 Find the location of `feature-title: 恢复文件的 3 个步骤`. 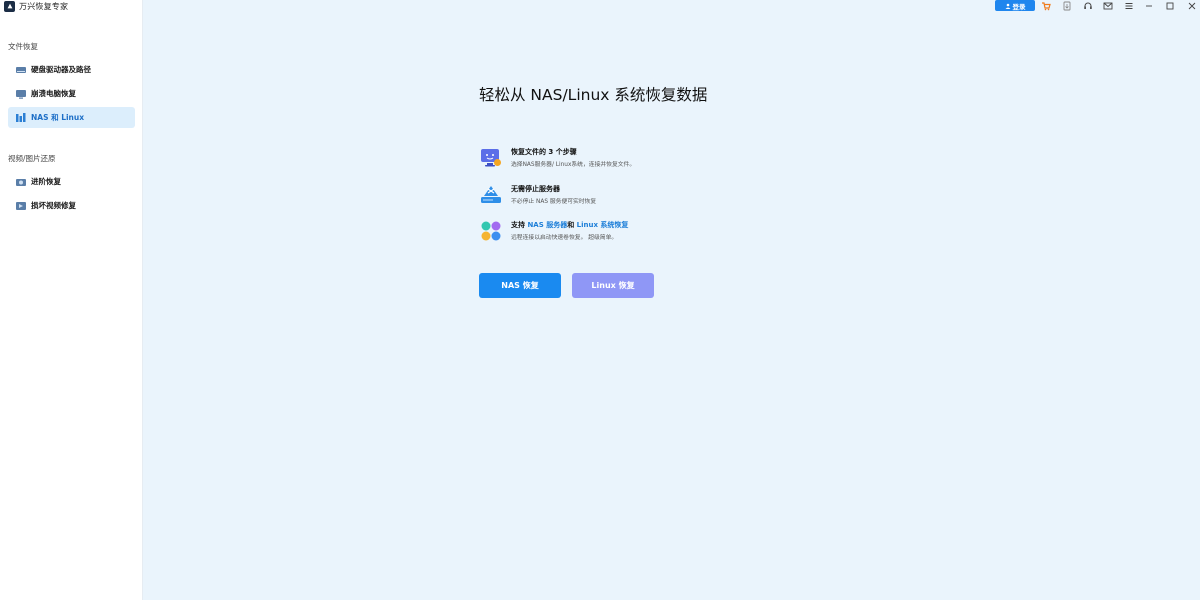

feature-title: 恢复文件的 3 个步骤 is located at coordinates (544, 152).